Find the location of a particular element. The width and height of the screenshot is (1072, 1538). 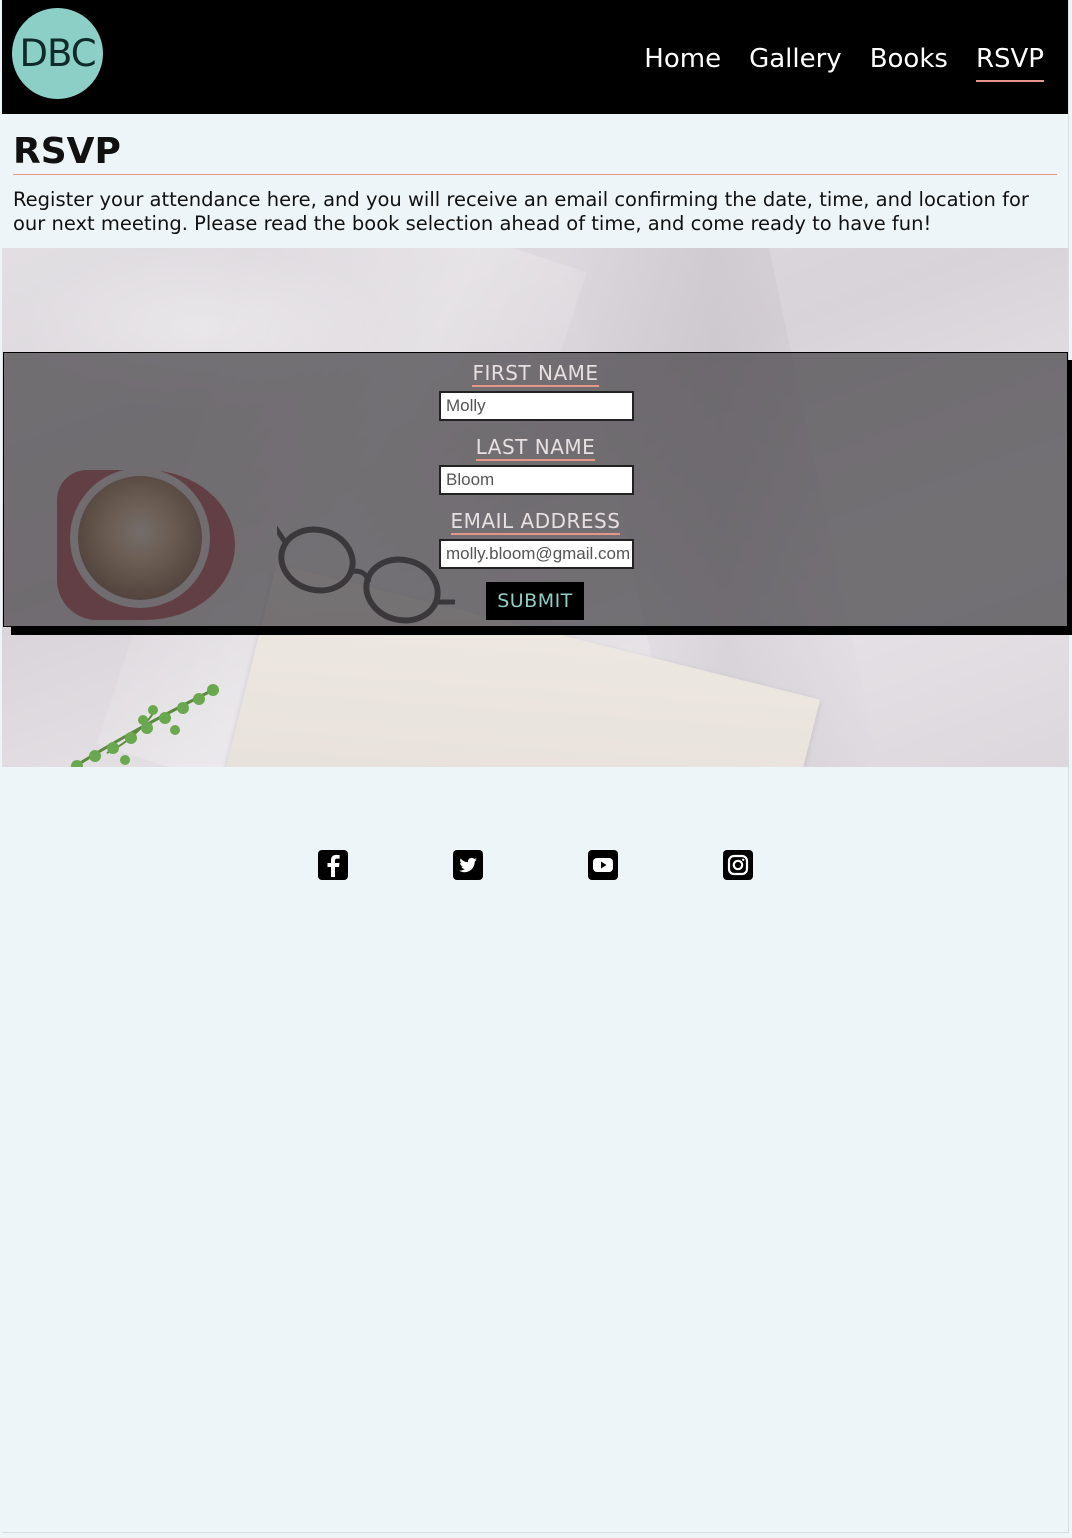

logo-text: DBC is located at coordinates (57, 53).